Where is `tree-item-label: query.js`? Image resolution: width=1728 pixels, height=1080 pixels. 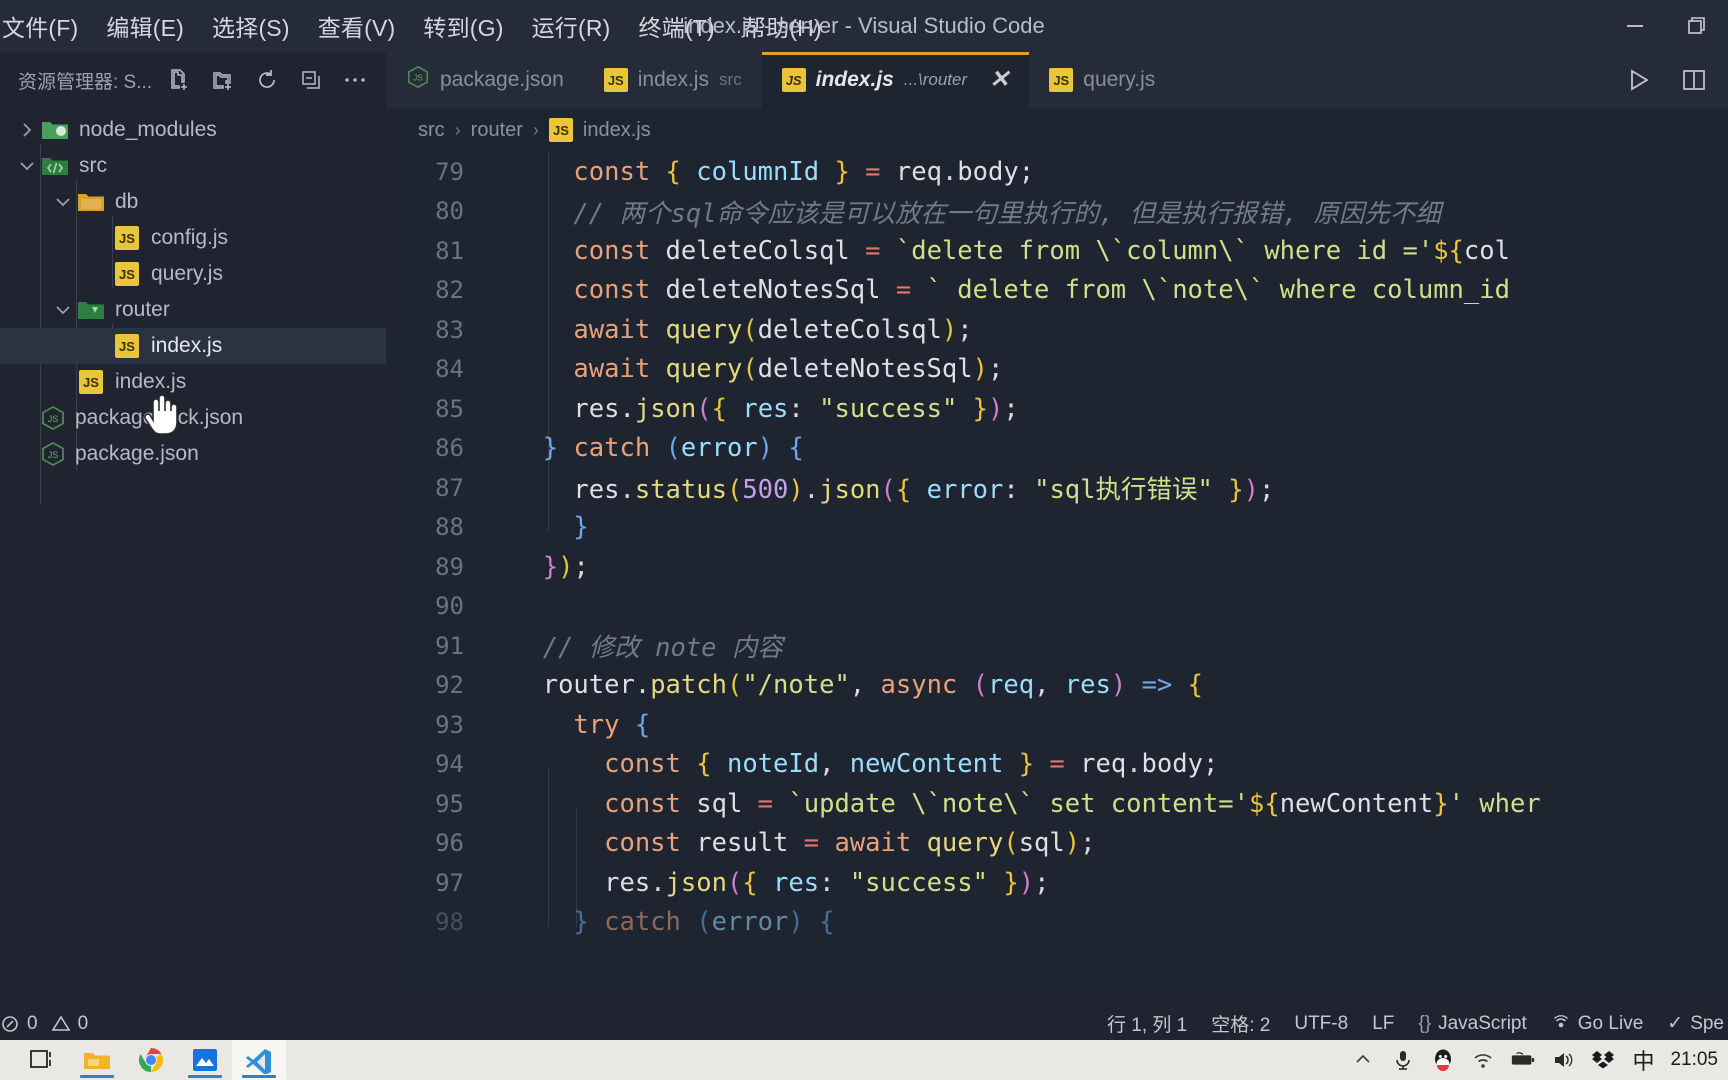
tree-item-label: query.js is located at coordinates (187, 273).